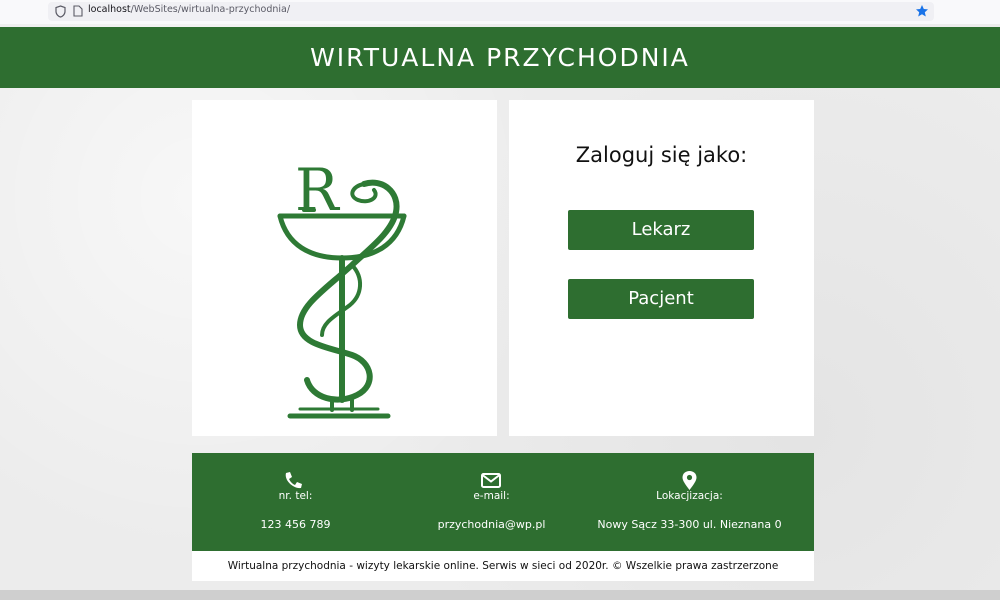 The width and height of the screenshot is (1000, 600). Describe the element at coordinates (491, 496) in the screenshot. I see `email-label: e-mail:` at that location.